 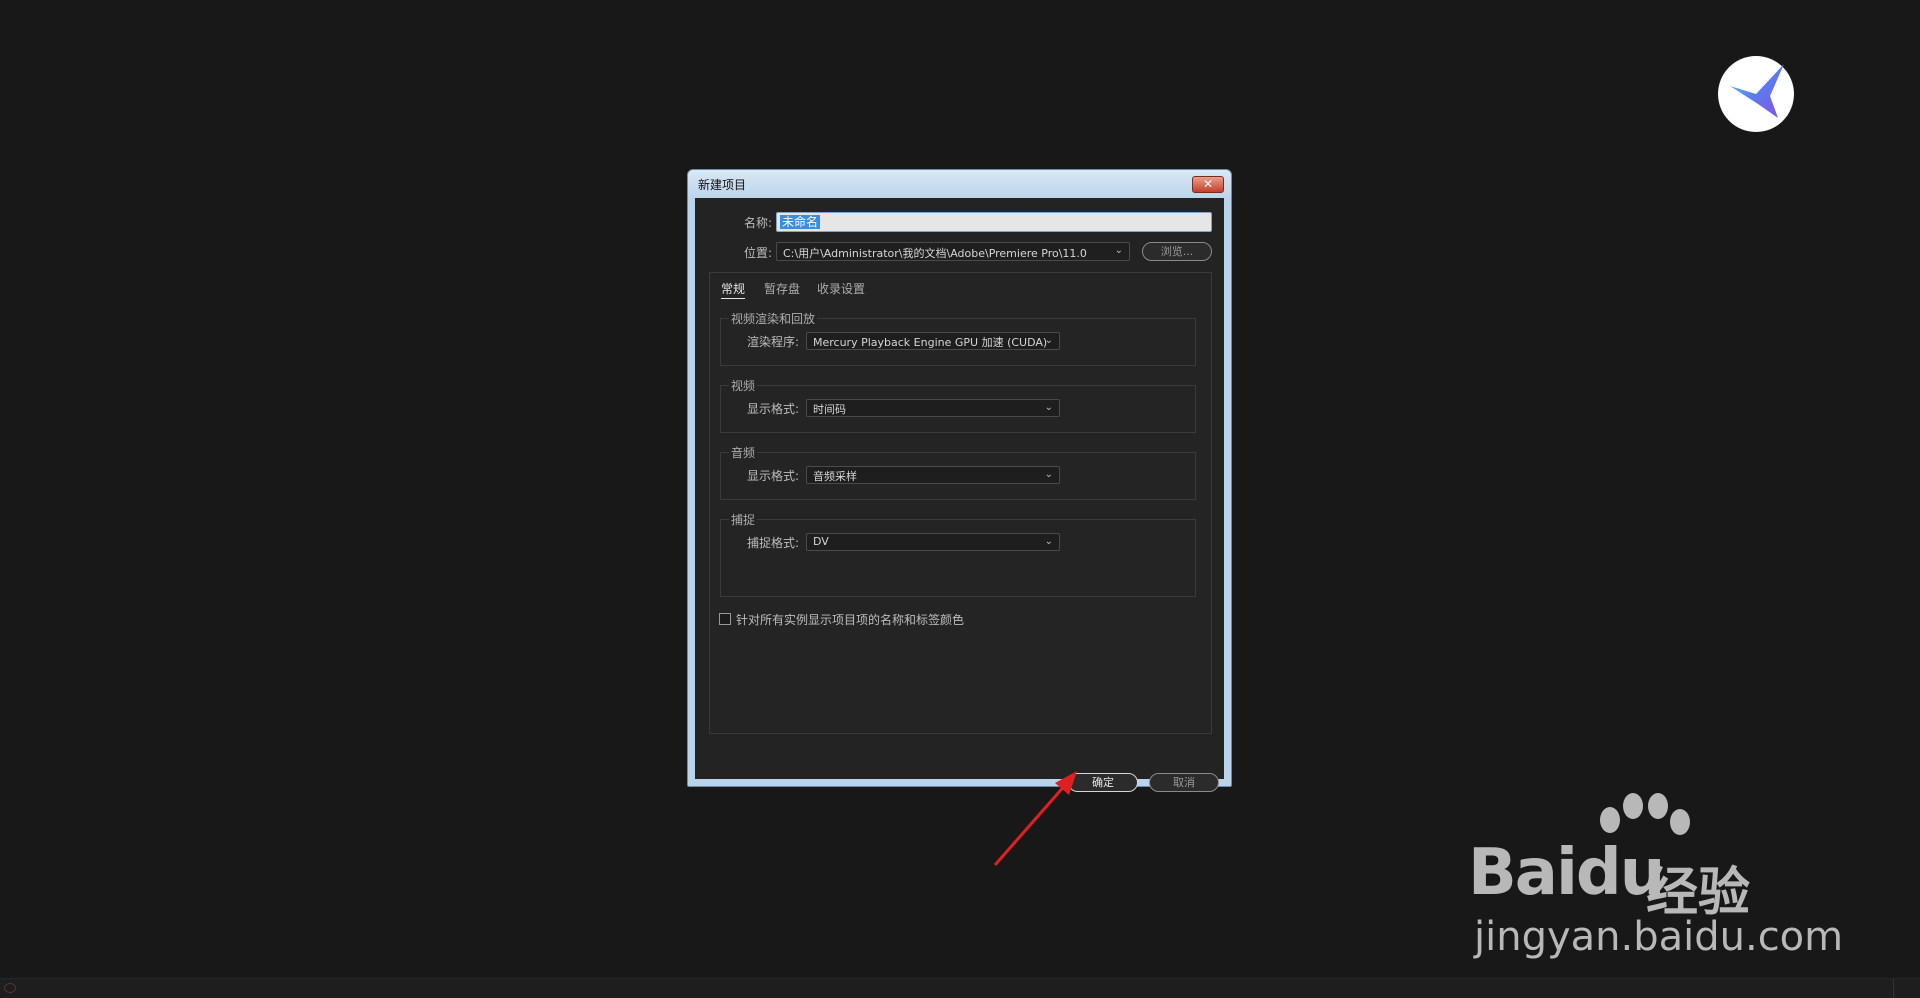 I want to click on name-input, so click(x=994, y=222).